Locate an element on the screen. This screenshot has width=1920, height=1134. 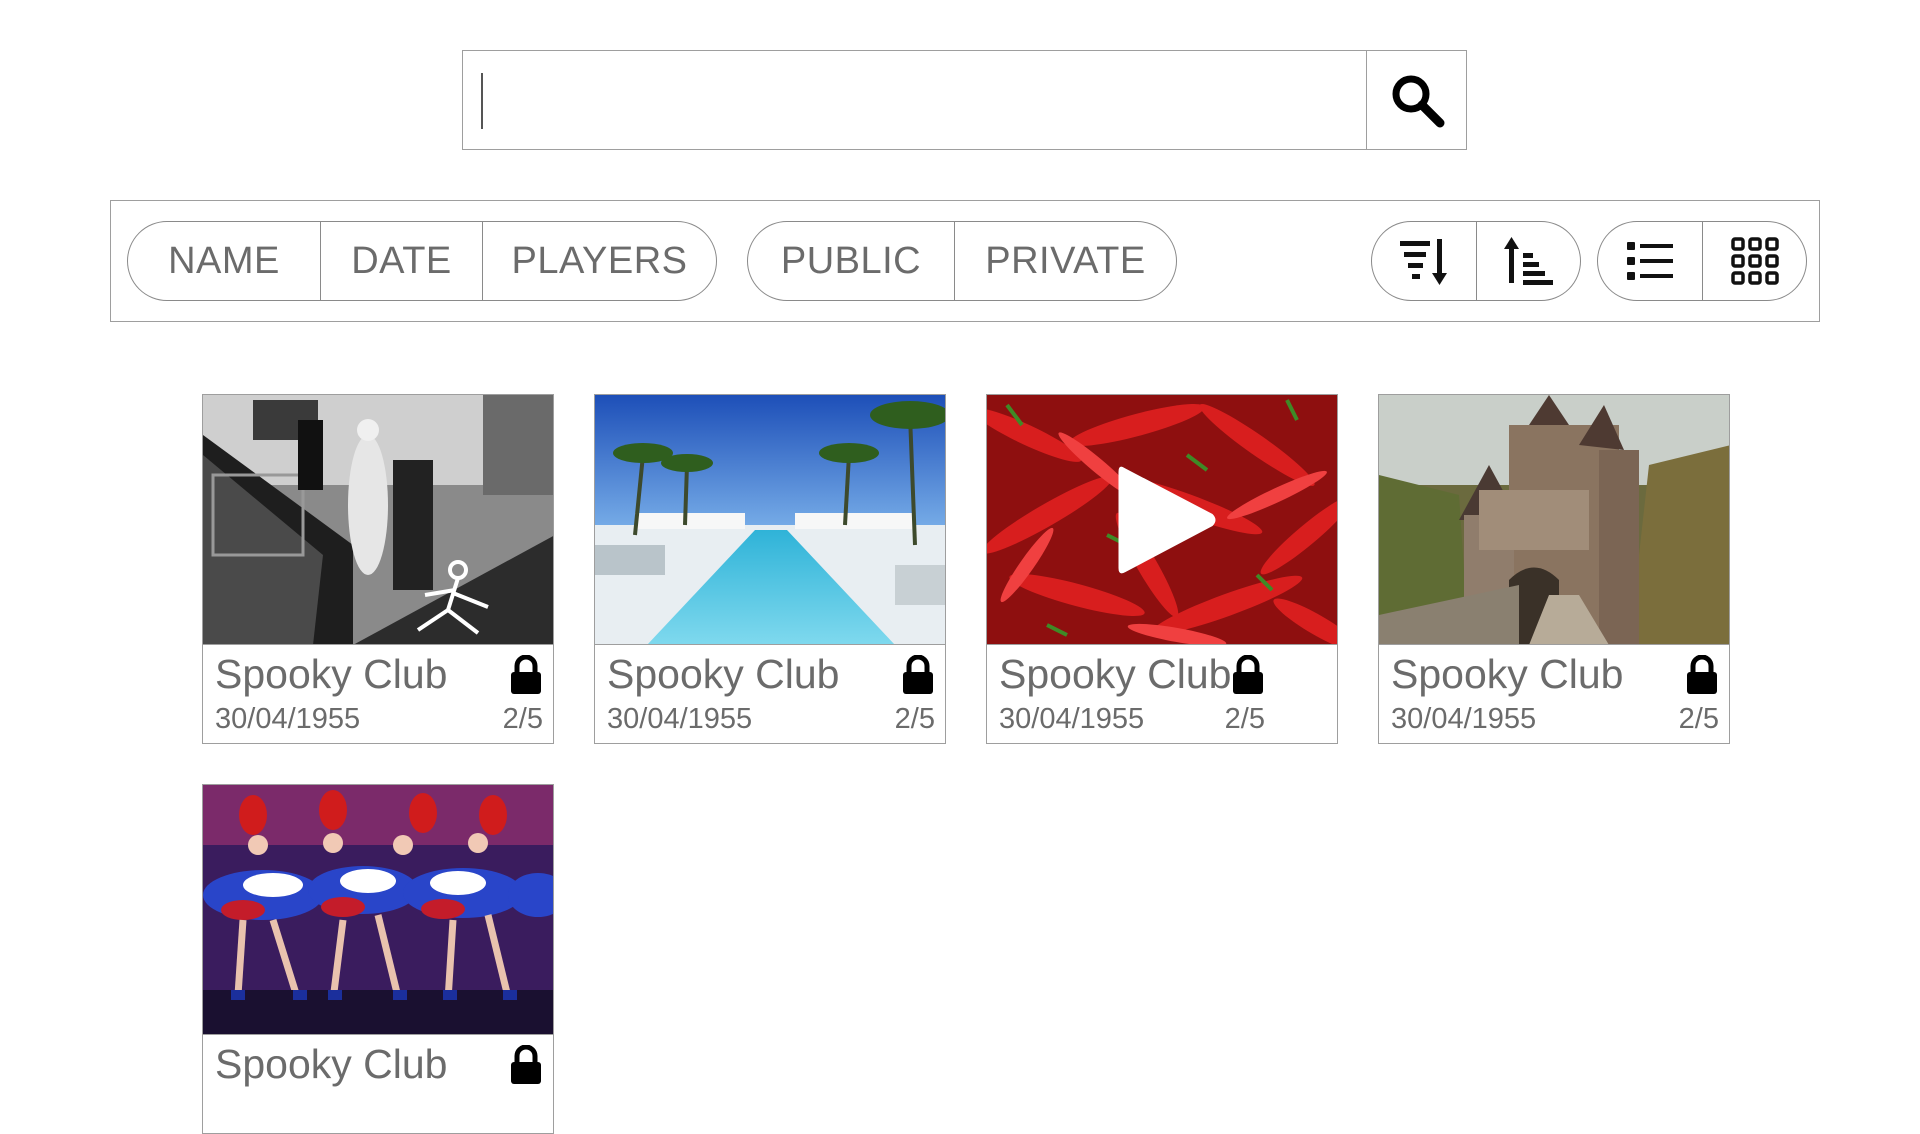
sort-ascending-button is located at coordinates (1528, 261).